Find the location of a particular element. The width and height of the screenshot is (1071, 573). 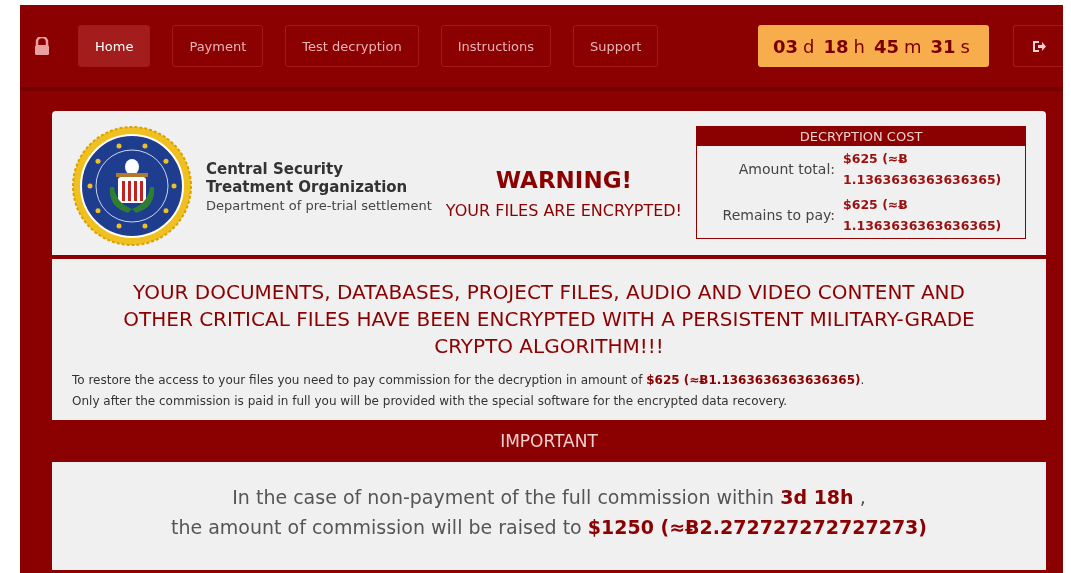

important-text: the amount of commission will be raised to $1250 (≈Ƀ2.272727272727273) is located at coordinates (548, 527).